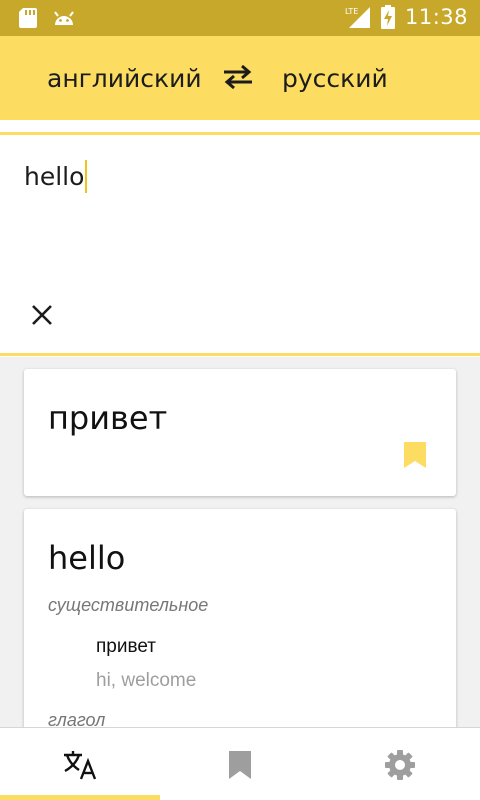  What do you see at coordinates (77, 718) in the screenshot?
I see `part-of-speech: глагол` at bounding box center [77, 718].